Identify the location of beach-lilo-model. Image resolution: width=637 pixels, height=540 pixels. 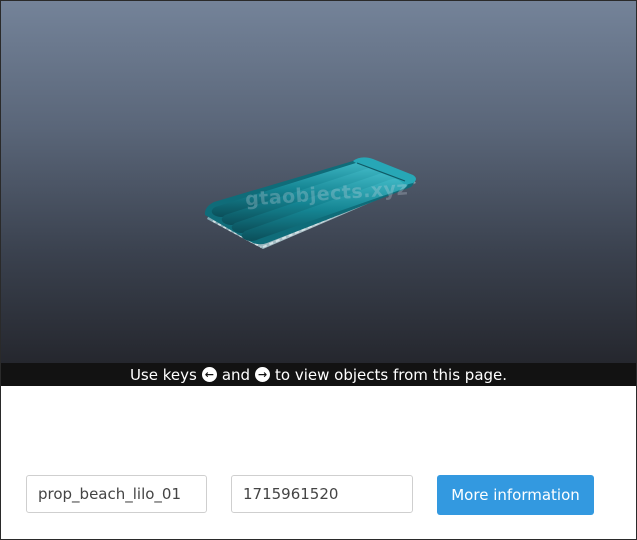
(310, 203).